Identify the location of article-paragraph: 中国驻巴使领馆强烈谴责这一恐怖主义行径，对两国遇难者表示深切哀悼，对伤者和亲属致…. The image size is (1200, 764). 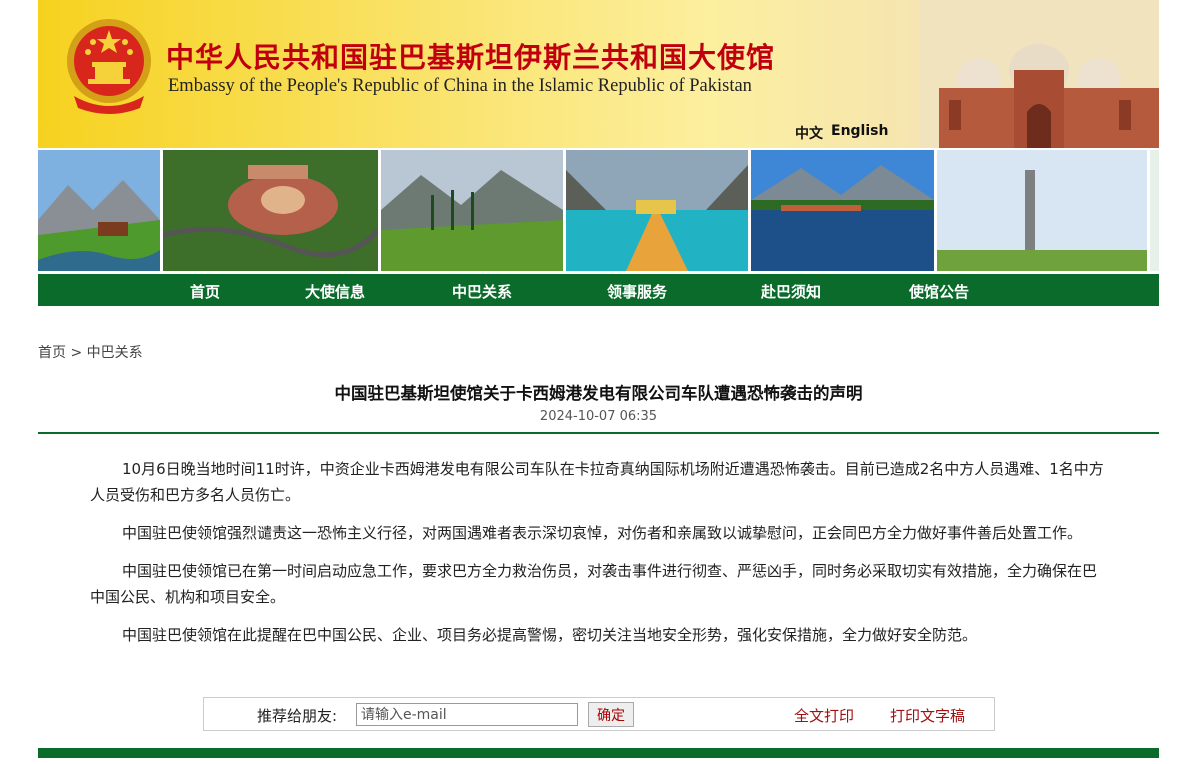
(602, 533).